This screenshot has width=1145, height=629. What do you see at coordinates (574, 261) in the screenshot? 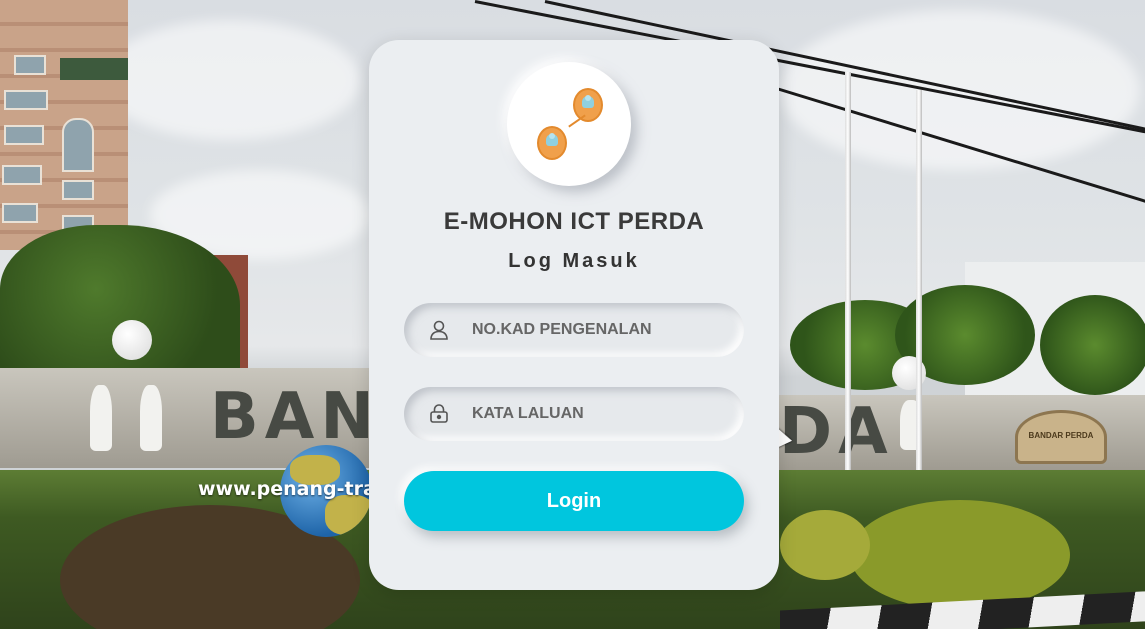
I see `page-subtitle: Log Masuk` at bounding box center [574, 261].